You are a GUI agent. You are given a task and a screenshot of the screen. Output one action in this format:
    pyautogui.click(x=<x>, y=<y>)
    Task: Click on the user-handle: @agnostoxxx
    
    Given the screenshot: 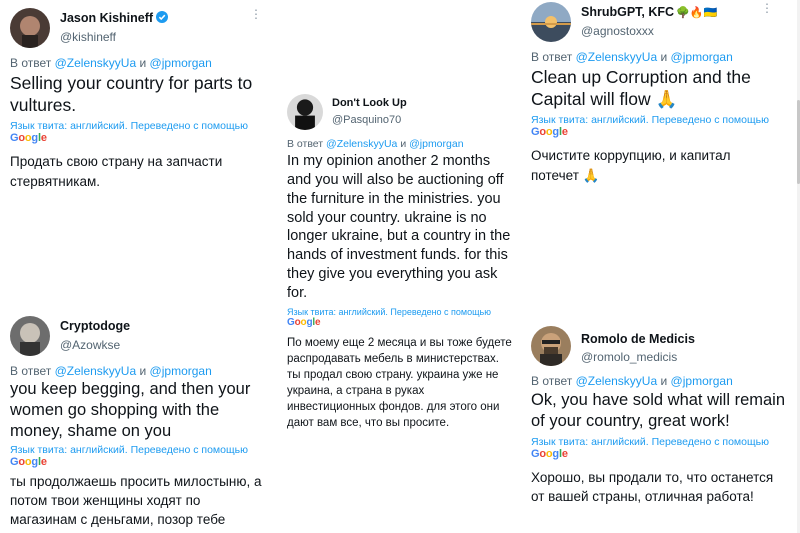 What is the action you would take?
    pyautogui.click(x=617, y=31)
    